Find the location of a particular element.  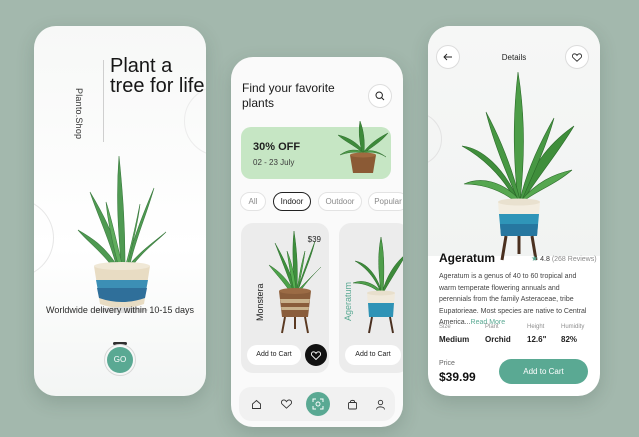

nav-profile is located at coordinates (380, 404).